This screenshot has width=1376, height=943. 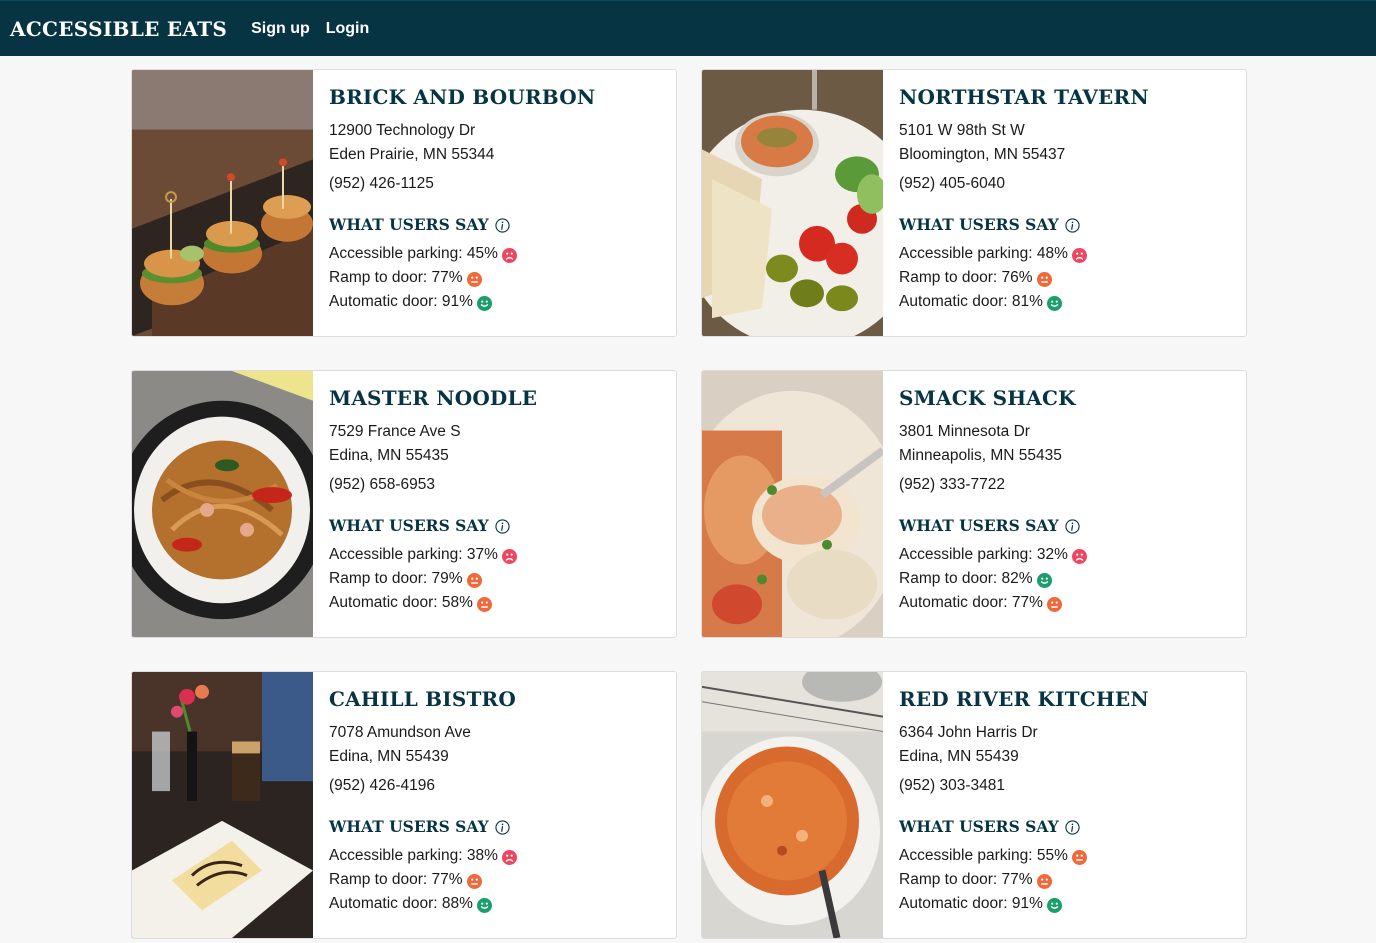 I want to click on signup-link: Sign up, so click(x=280, y=29).